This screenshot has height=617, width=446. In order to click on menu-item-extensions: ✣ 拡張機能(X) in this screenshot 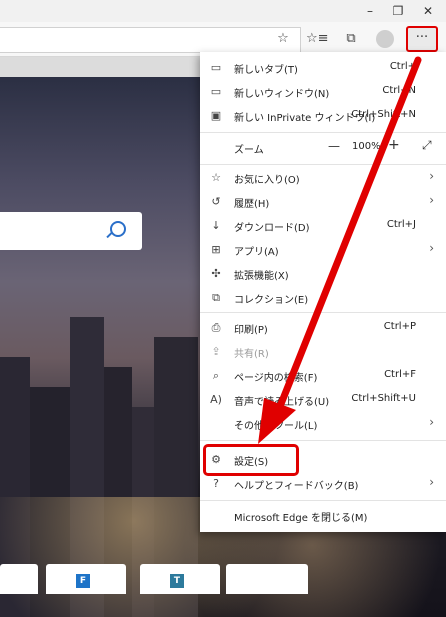, I will do `click(323, 274)`.